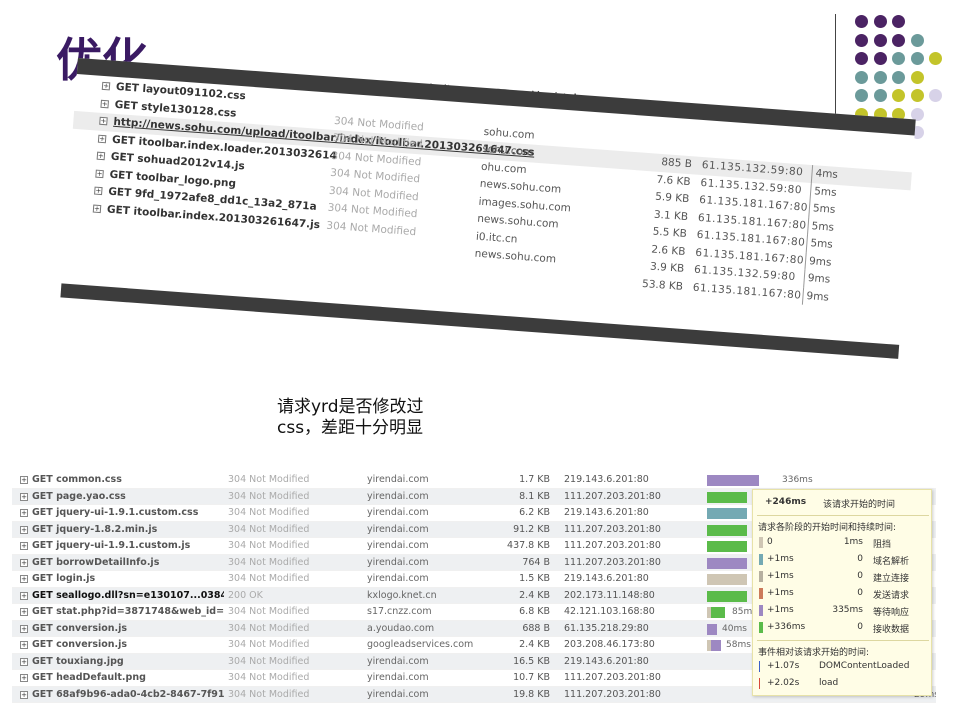 Image resolution: width=960 pixels, height=720 pixels. Describe the element at coordinates (350, 428) in the screenshot. I see `caption-yrd-line2: css，差距十分明显` at that location.